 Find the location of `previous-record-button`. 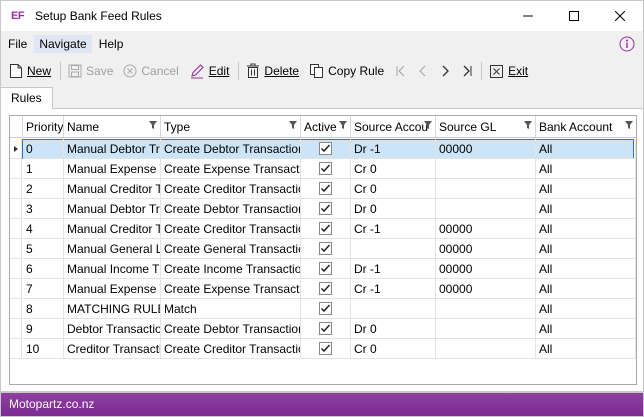

previous-record-button is located at coordinates (423, 71).